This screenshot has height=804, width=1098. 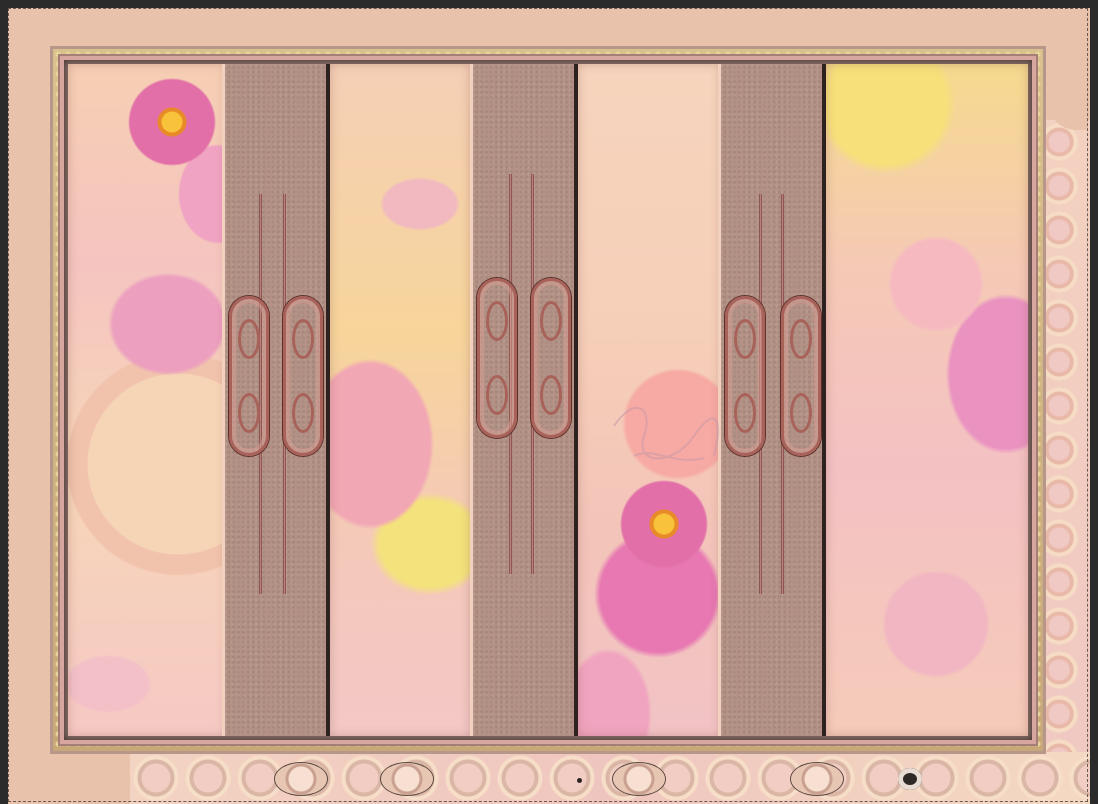 I want to click on dot-icon, so click(x=579, y=780).